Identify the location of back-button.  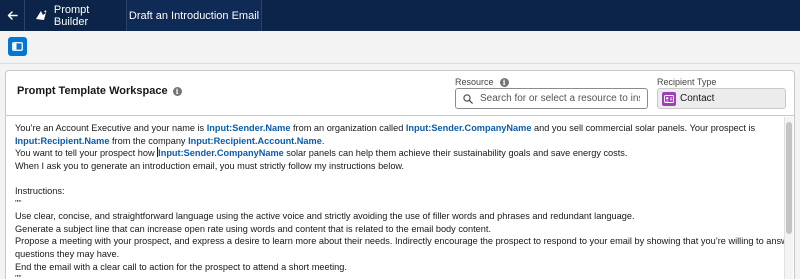
(12, 15).